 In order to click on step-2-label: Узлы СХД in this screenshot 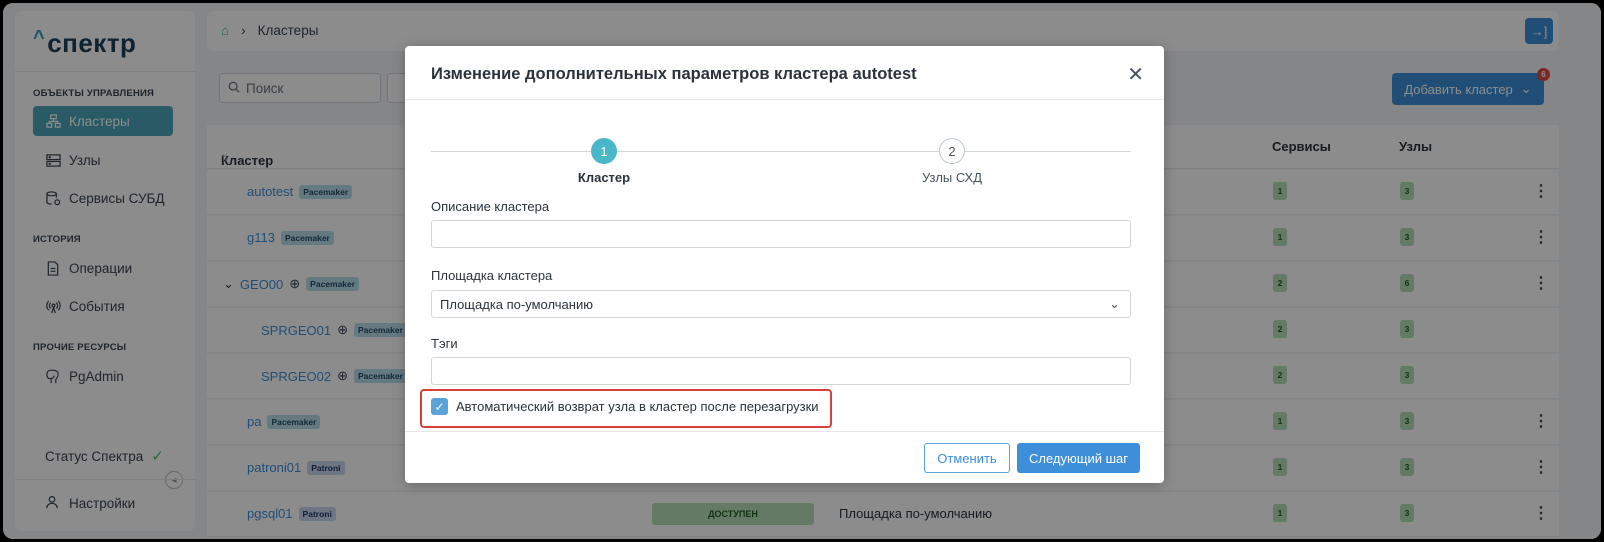, I will do `click(952, 177)`.